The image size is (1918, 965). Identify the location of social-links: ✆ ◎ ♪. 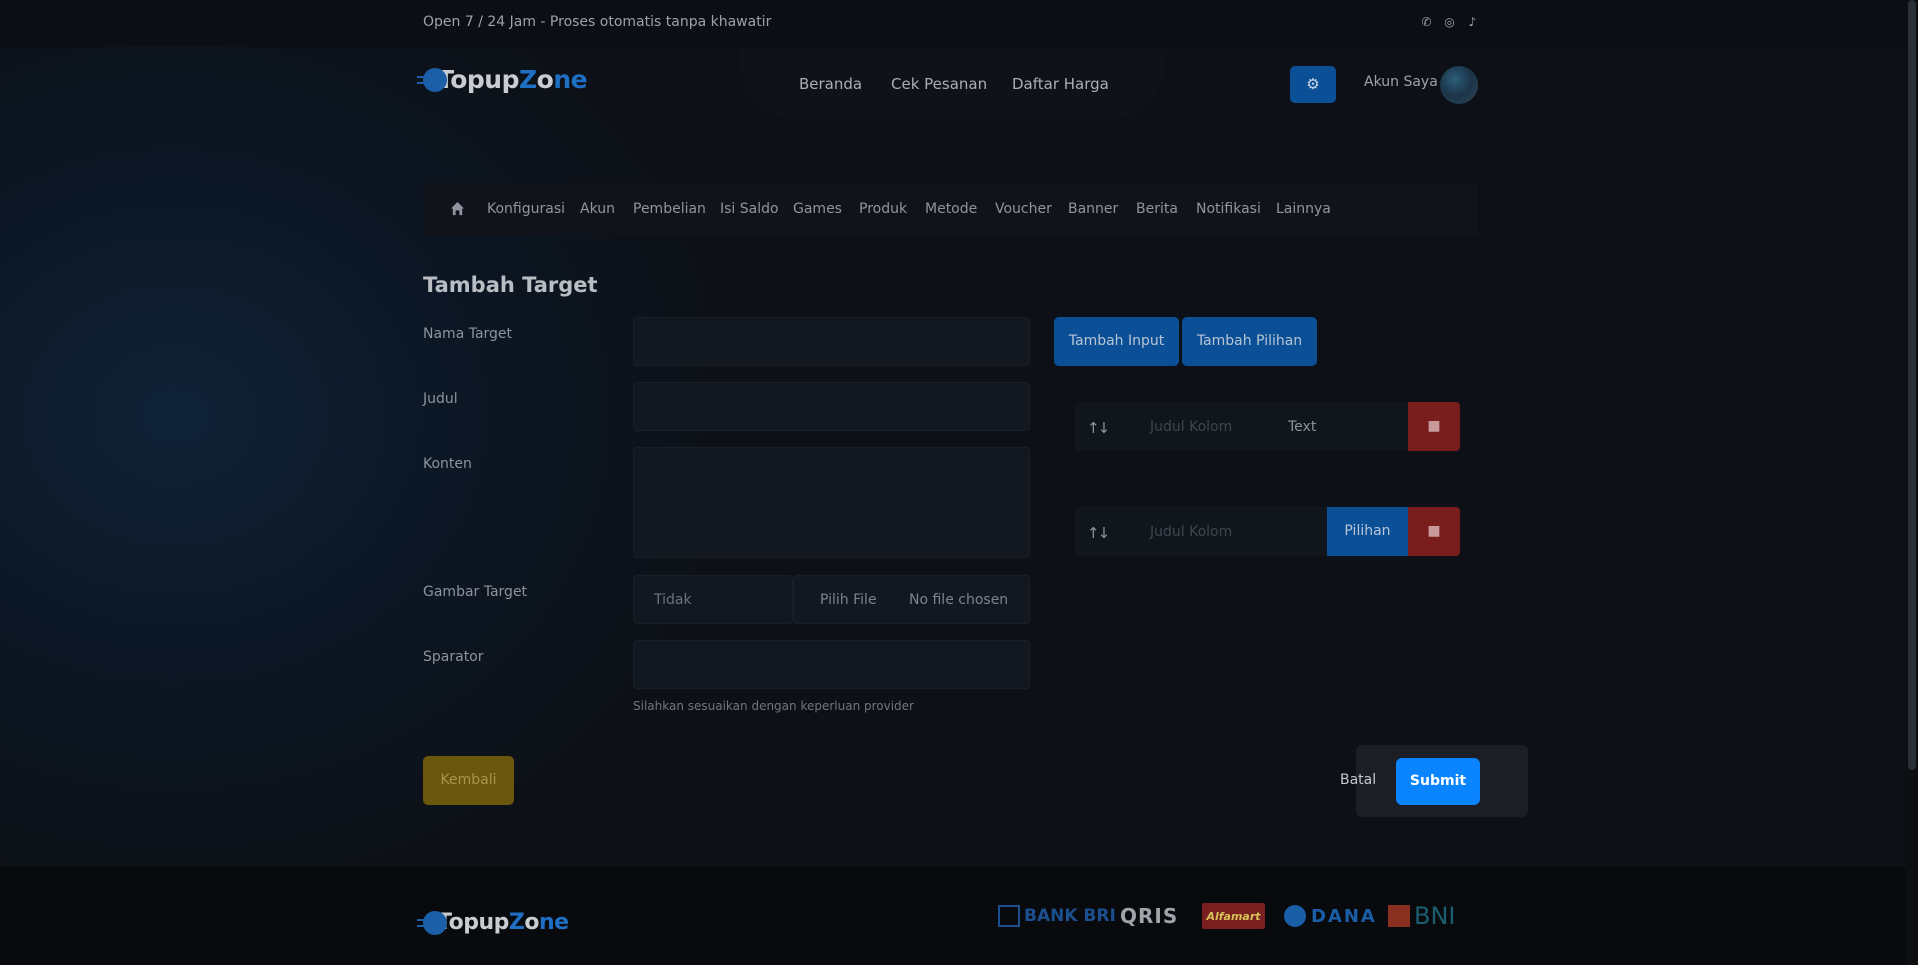
(1449, 22).